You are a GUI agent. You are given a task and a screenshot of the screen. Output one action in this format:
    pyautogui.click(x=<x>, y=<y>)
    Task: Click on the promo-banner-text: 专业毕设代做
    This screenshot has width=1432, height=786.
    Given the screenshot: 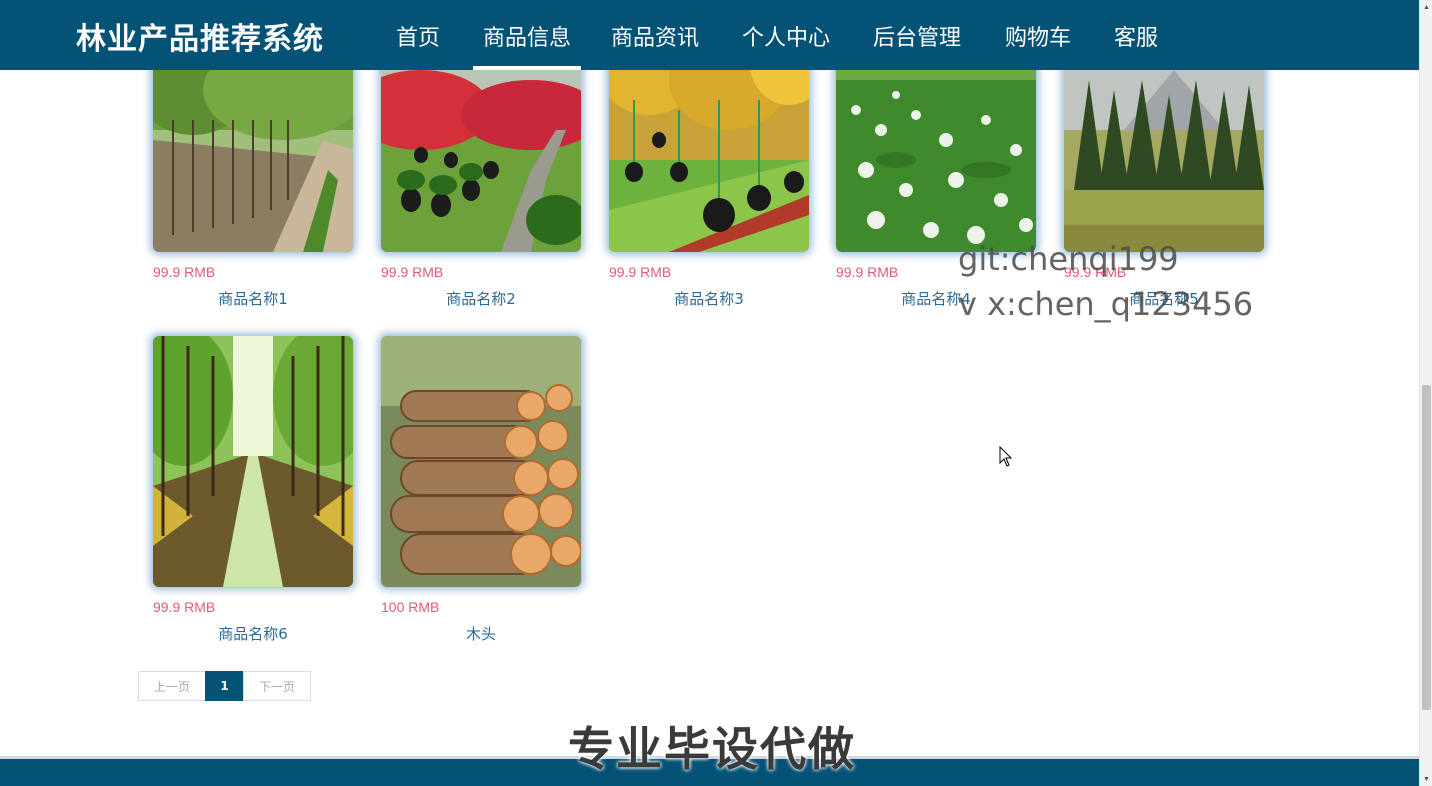 What is the action you would take?
    pyautogui.click(x=712, y=749)
    